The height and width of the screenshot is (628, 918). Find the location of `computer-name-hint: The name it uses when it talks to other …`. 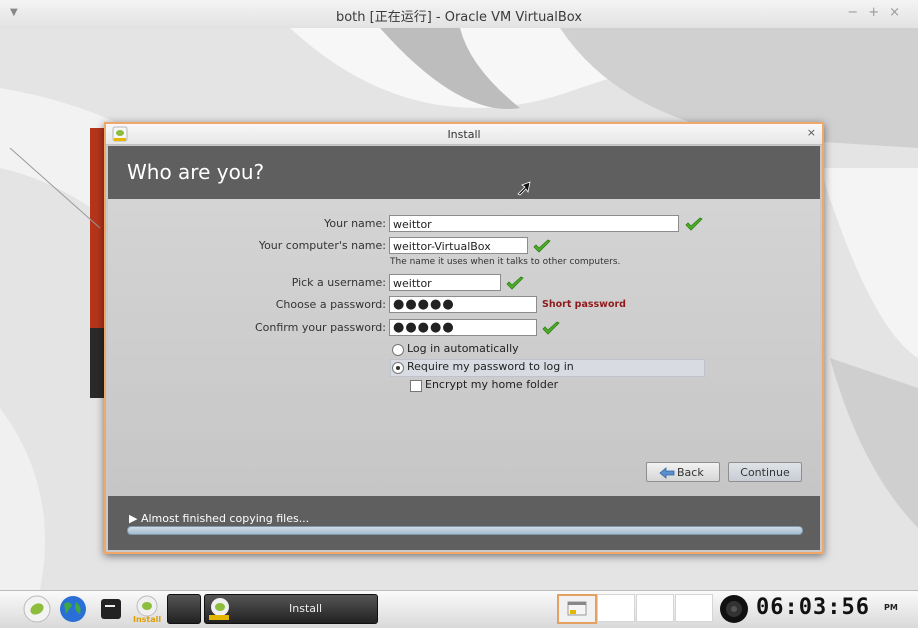

computer-name-hint: The name it uses when it talks to other … is located at coordinates (505, 262).